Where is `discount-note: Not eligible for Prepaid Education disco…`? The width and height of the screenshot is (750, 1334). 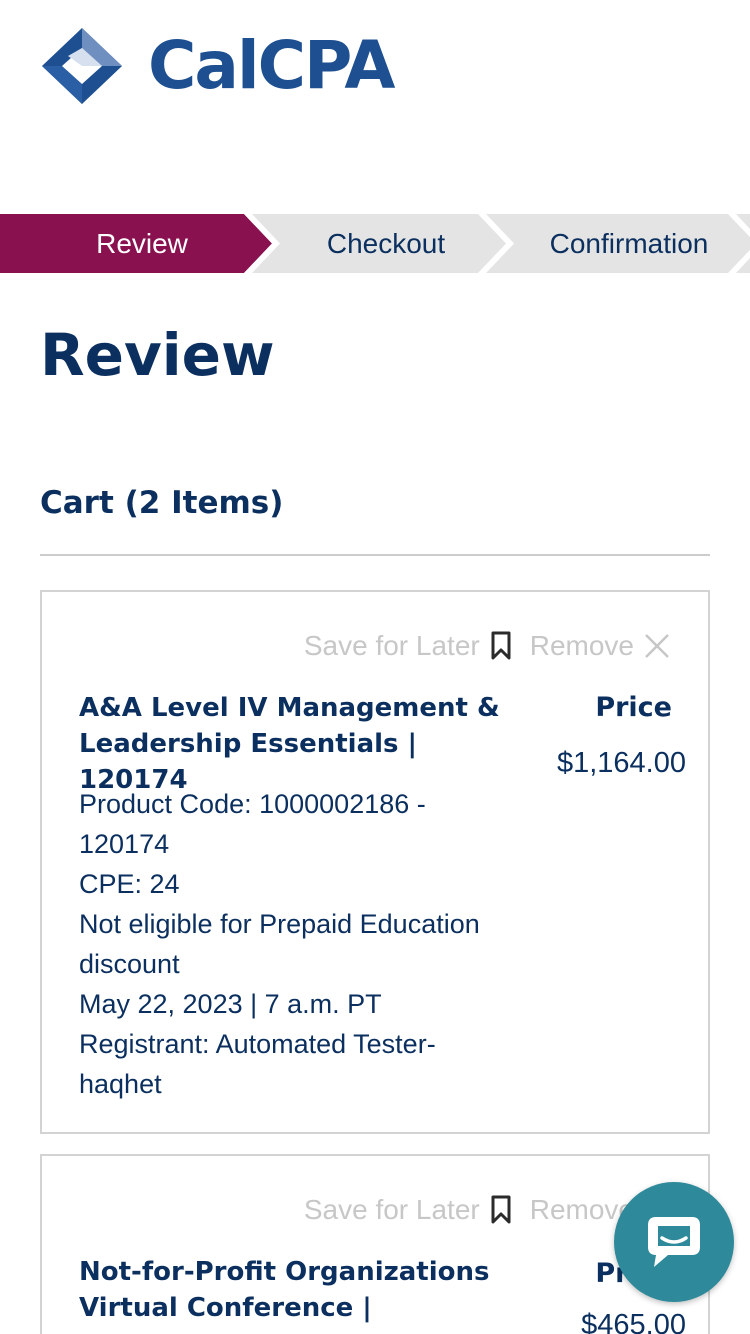
discount-note: Not eligible for Prepaid Education disco… is located at coordinates (279, 944).